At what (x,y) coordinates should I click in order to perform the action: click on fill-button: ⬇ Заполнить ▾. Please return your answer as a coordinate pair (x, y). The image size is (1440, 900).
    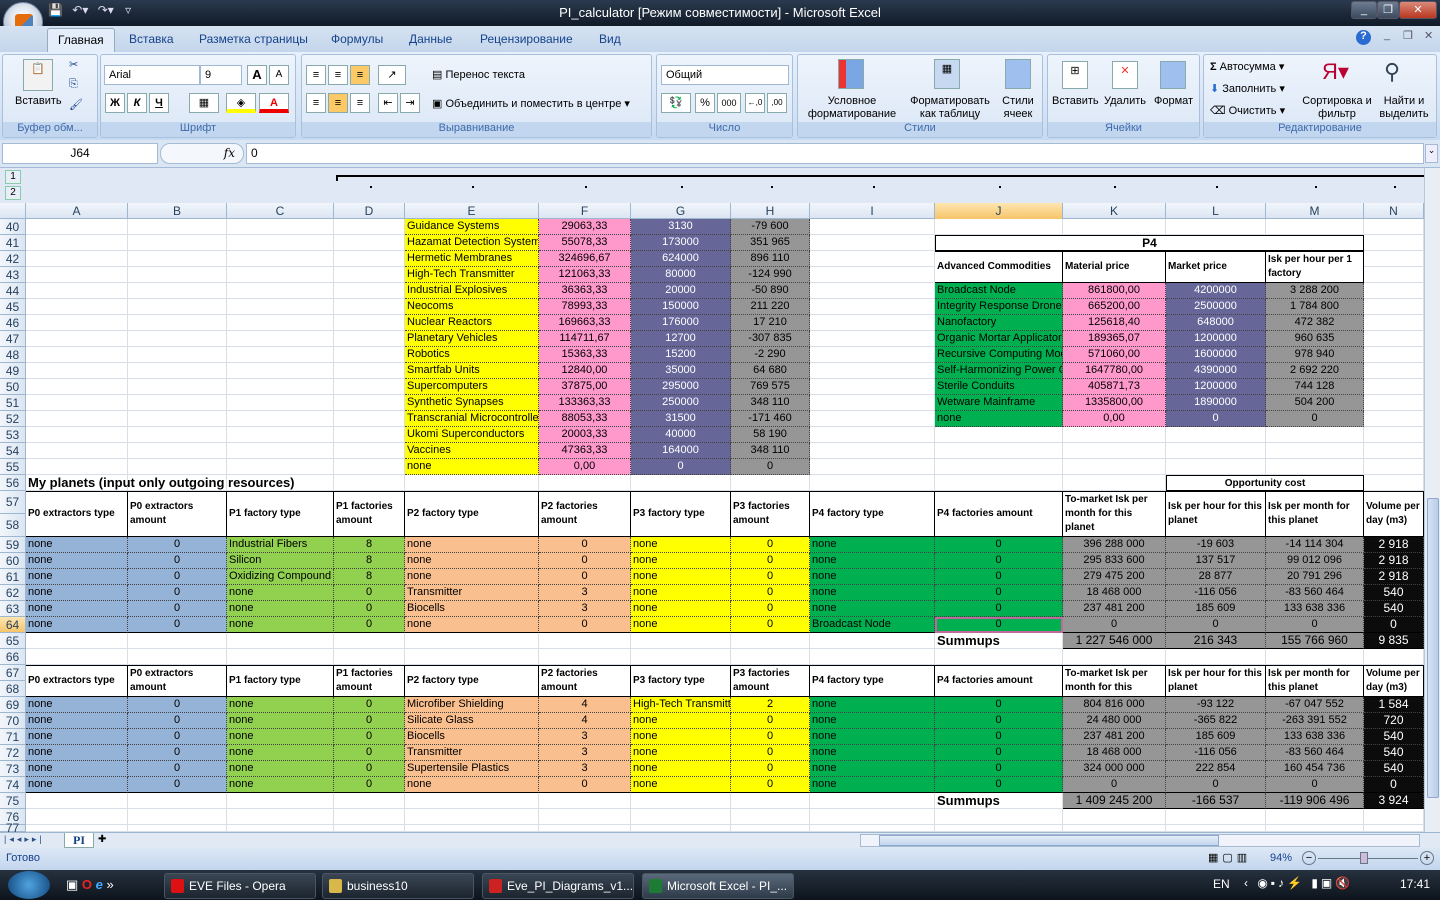
    Looking at the image, I should click on (1247, 88).